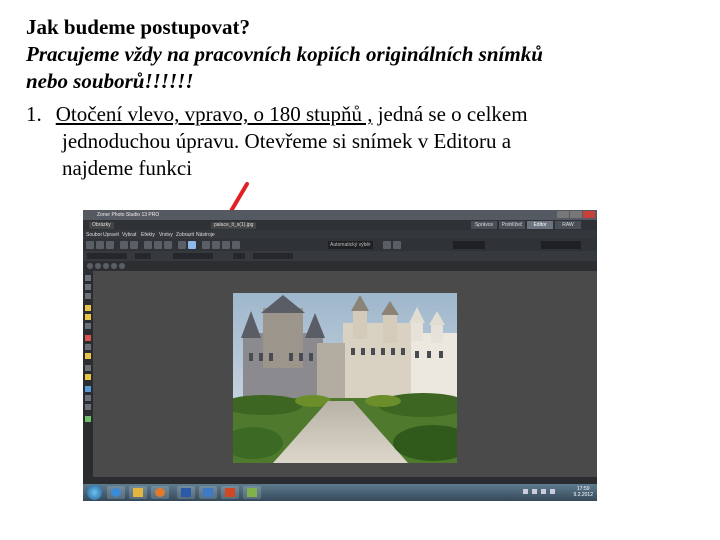 The width and height of the screenshot is (720, 540). Describe the element at coordinates (127, 168) in the screenshot. I see `step-1-line-3: najdeme funkci` at that location.